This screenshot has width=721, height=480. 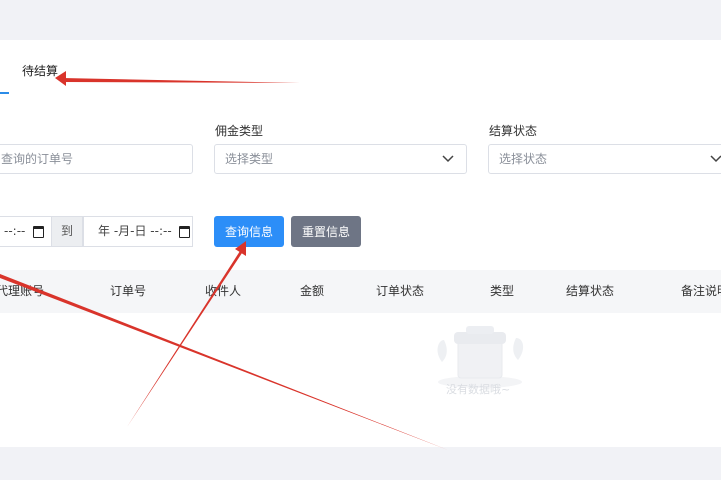 I want to click on order-number-placeholder: 查询的订单号, so click(x=37, y=159).